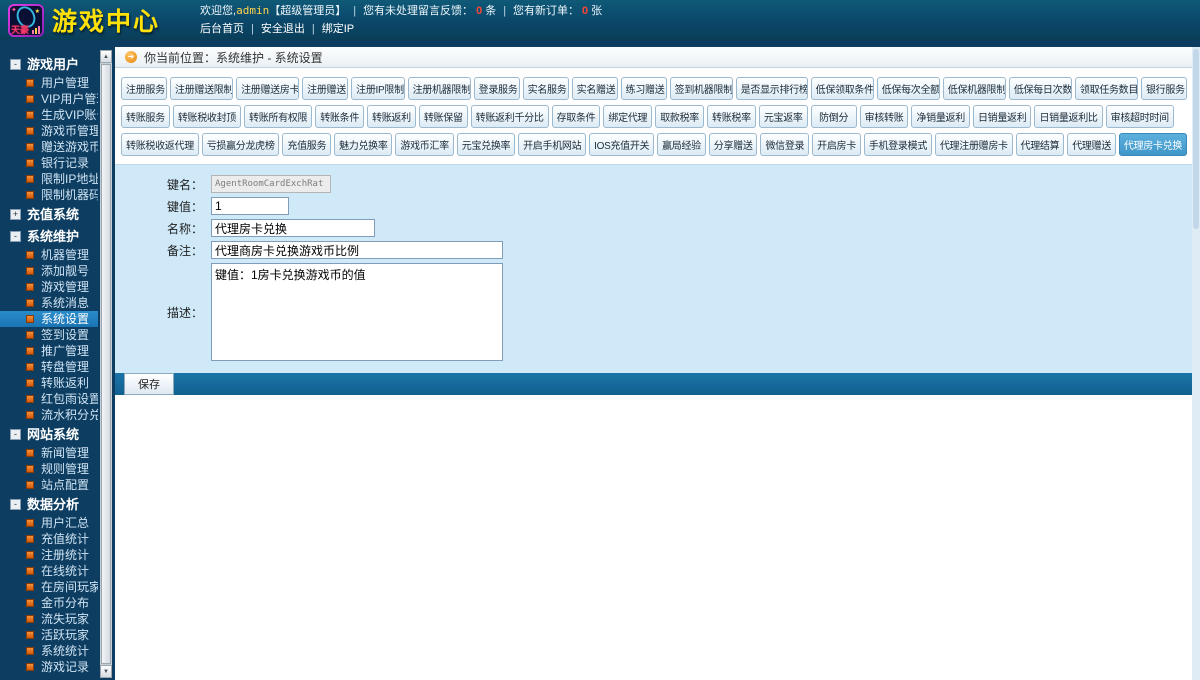  What do you see at coordinates (357, 312) in the screenshot?
I see `desc-field: 键值：1房卡兑换游戏币的值` at bounding box center [357, 312].